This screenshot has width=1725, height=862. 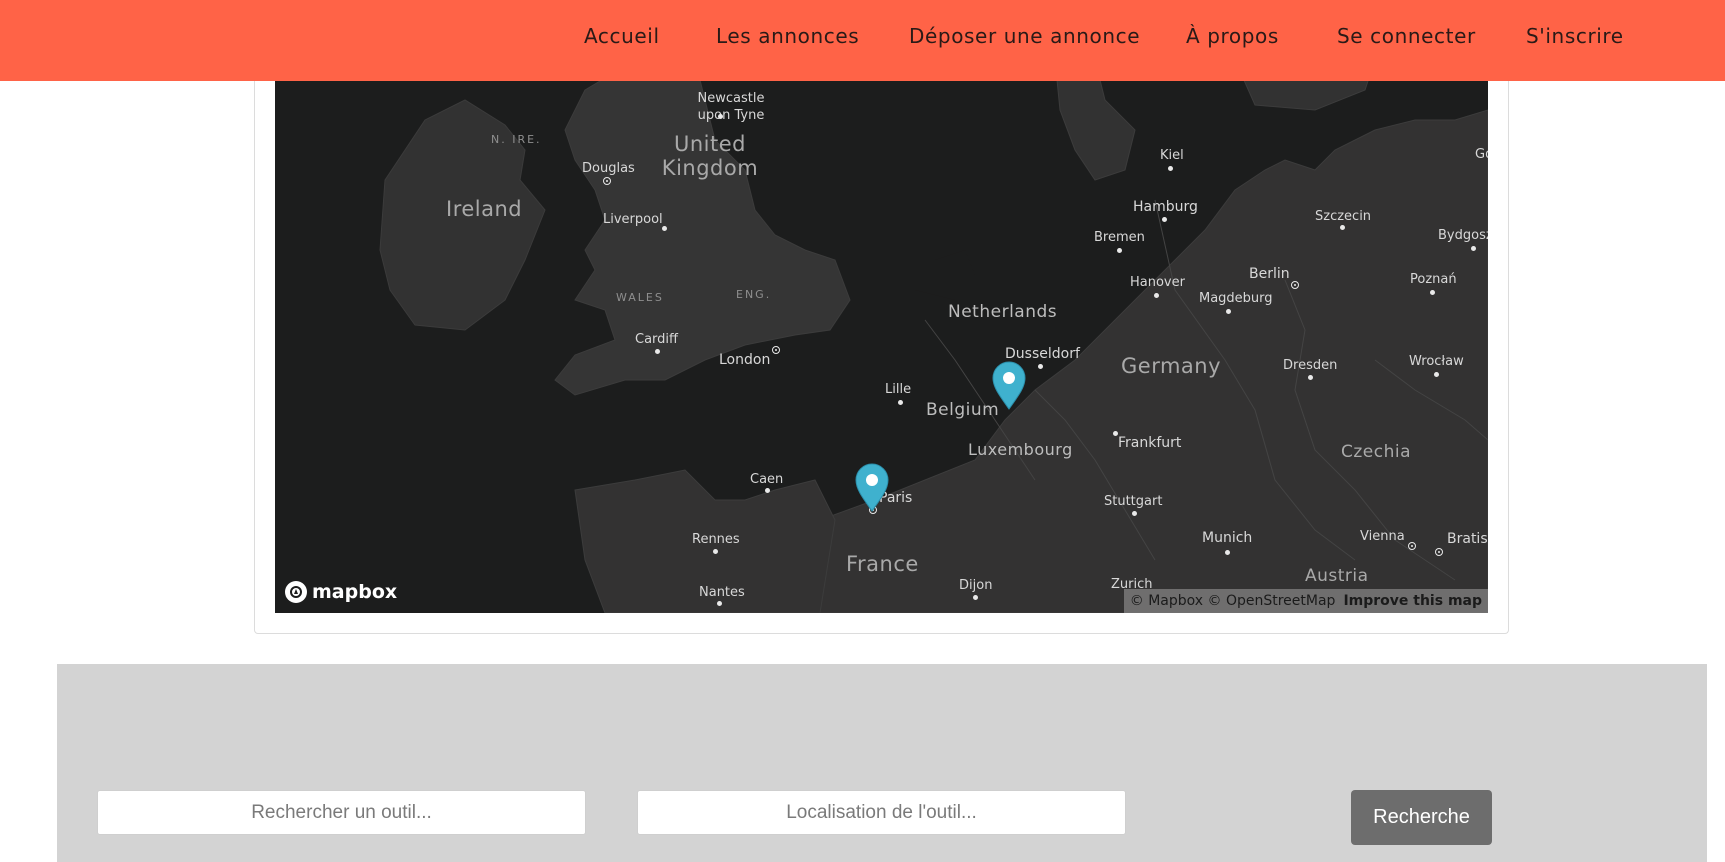 What do you see at coordinates (1236, 298) in the screenshot?
I see `label-magdeburg: Magdeburg` at bounding box center [1236, 298].